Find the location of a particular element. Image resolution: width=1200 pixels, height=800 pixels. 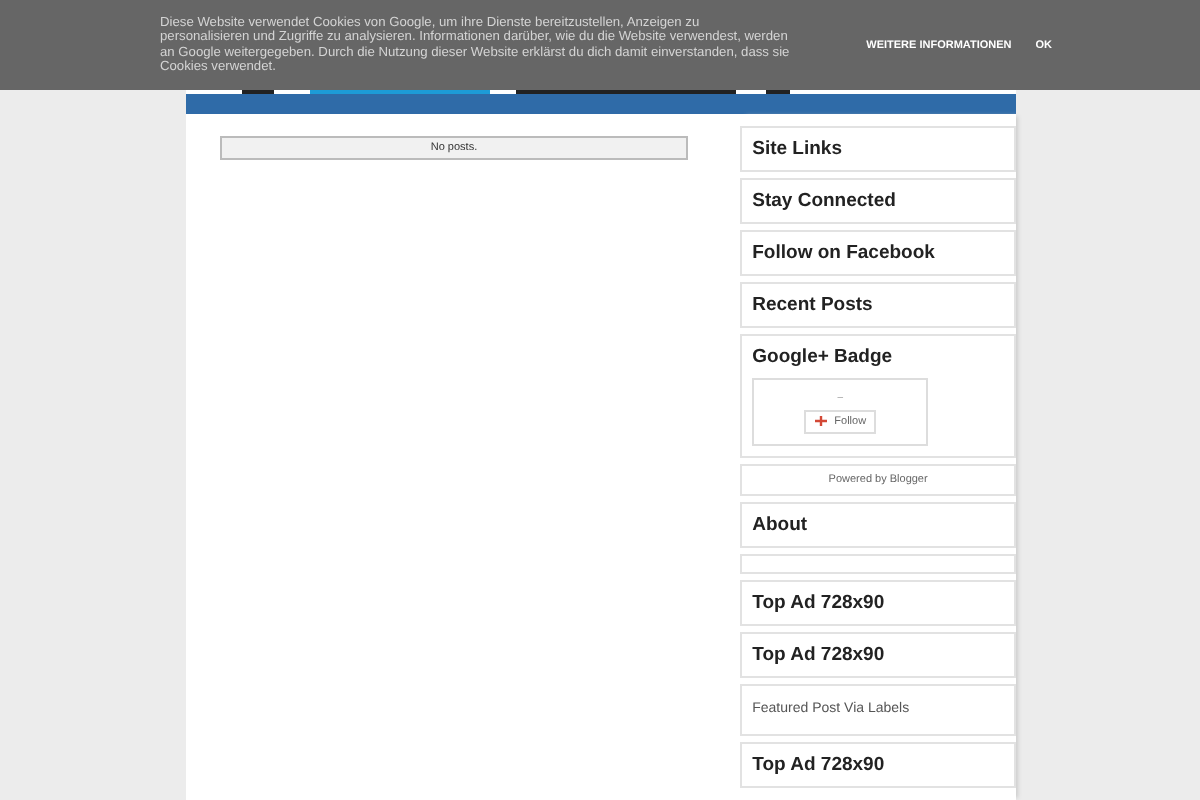

widget-title: About is located at coordinates (780, 526).